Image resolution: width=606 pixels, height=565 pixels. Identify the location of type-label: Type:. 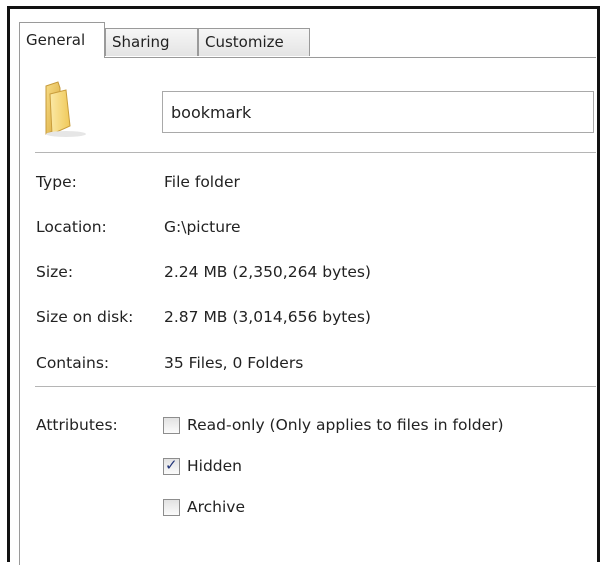
(56, 182).